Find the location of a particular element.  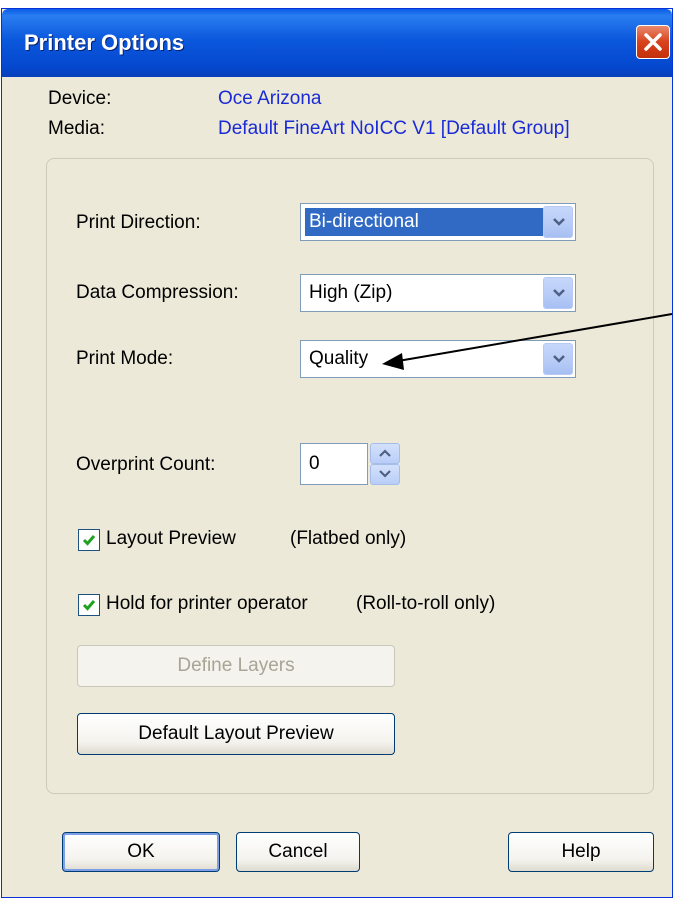

print-direction-dropdown-button is located at coordinates (558, 222).